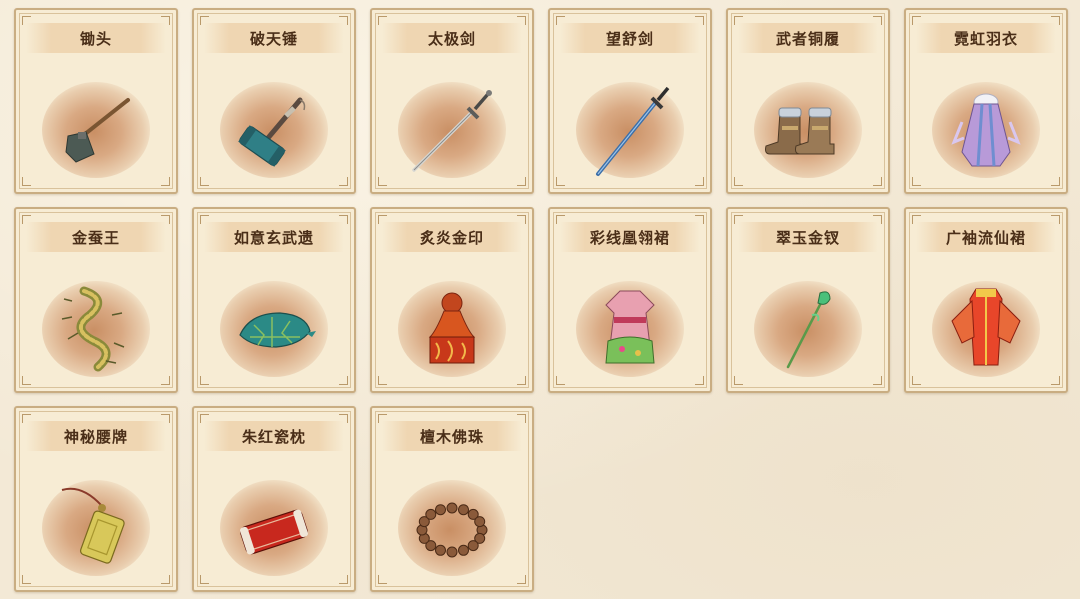 The image size is (1080, 599). I want to click on item-title-band: 炙炎金印, so click(452, 237).